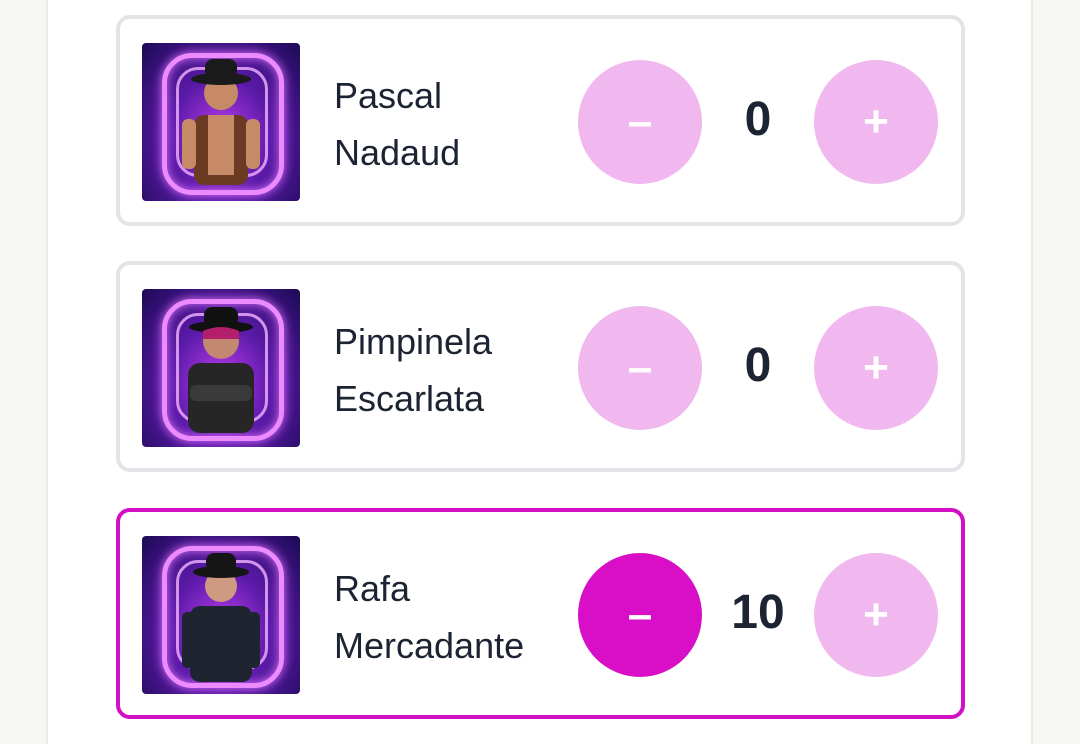 The height and width of the screenshot is (744, 1080). Describe the element at coordinates (413, 370) in the screenshot. I see `contestant-name: Pimpinela Escarlata` at that location.